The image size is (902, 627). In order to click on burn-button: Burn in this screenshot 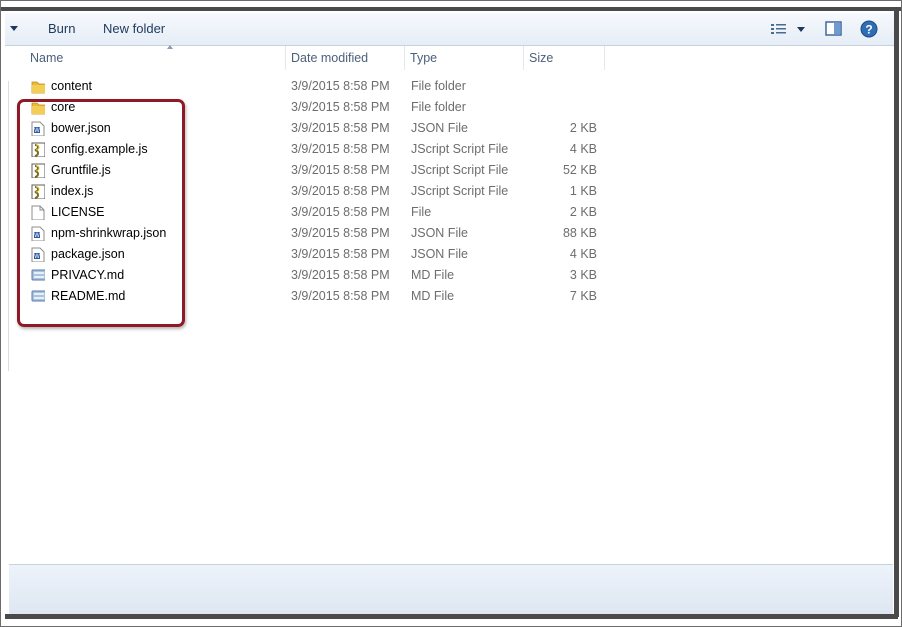, I will do `click(61, 28)`.